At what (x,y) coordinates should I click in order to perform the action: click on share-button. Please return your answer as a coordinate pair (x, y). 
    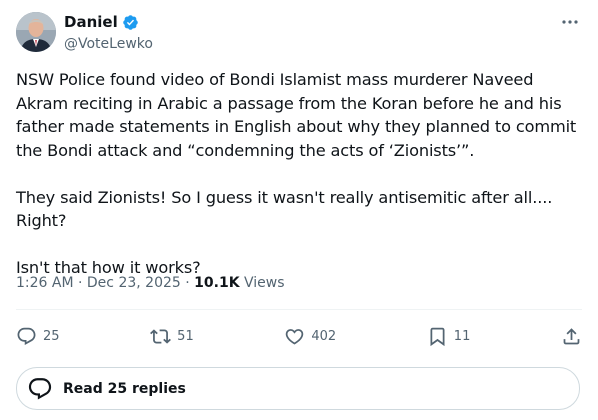
    Looking at the image, I should click on (571, 336).